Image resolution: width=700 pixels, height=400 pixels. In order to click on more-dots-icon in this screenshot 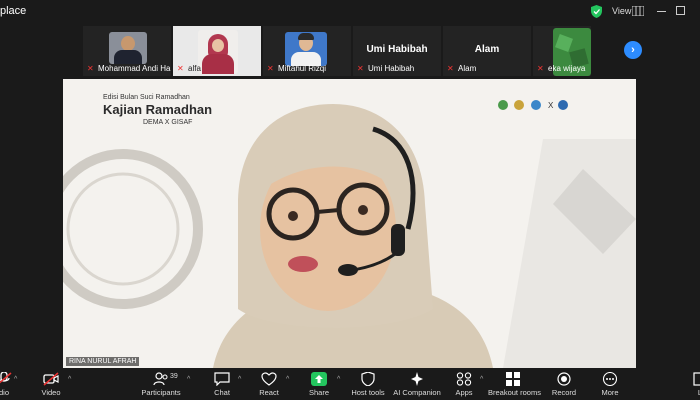, I will do `click(610, 379)`.